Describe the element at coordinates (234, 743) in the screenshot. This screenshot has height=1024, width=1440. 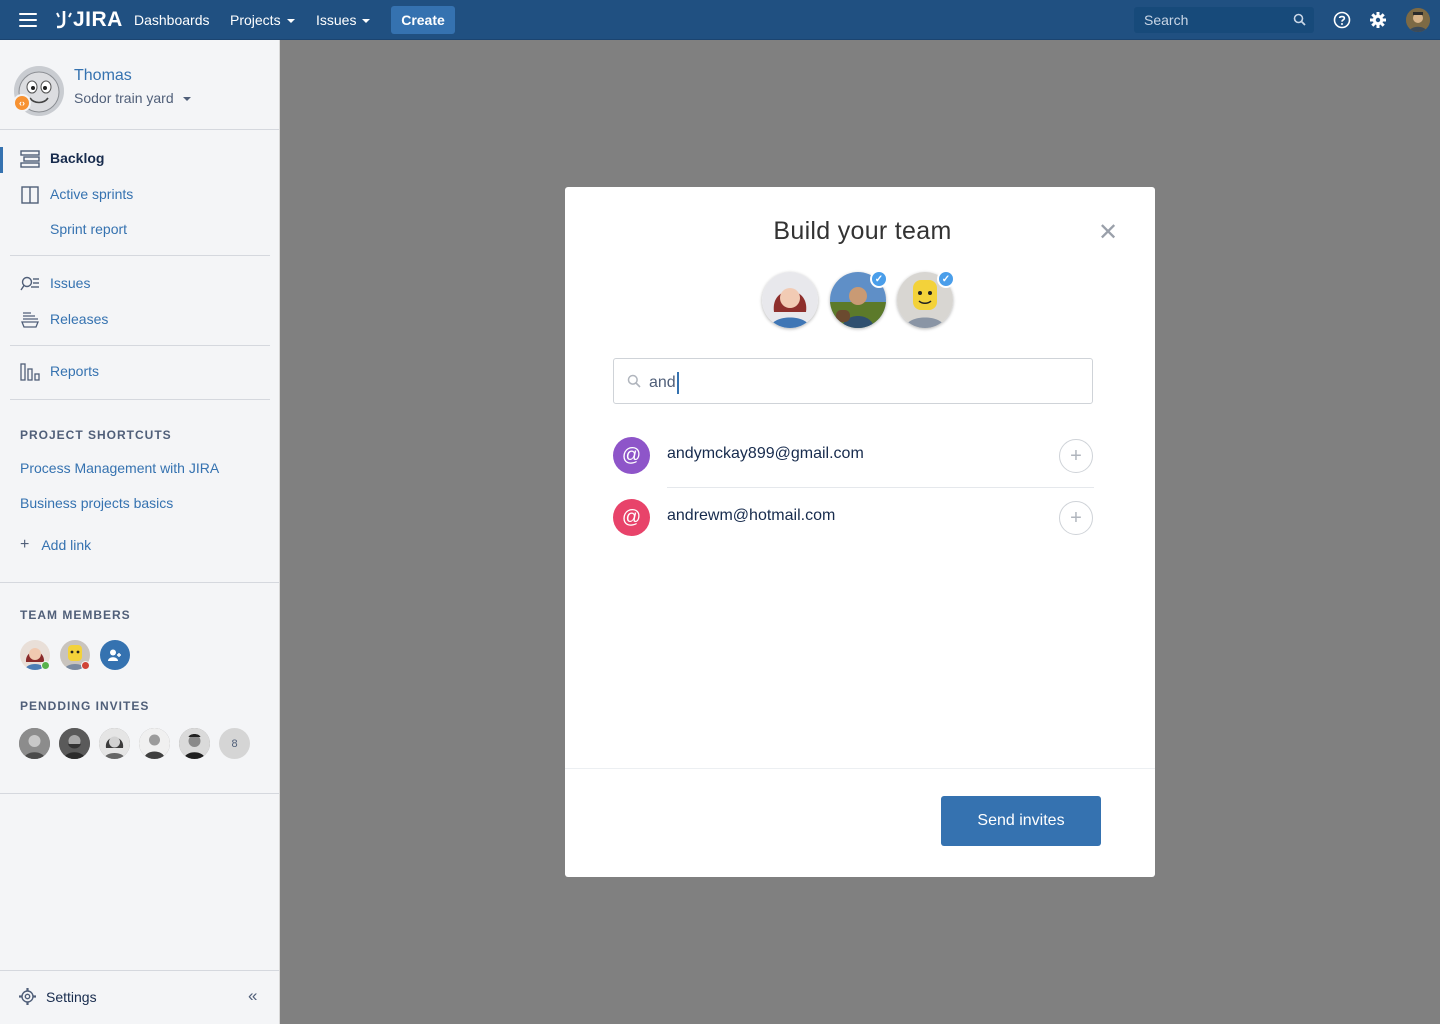
I see `more-invites-count: 8` at that location.